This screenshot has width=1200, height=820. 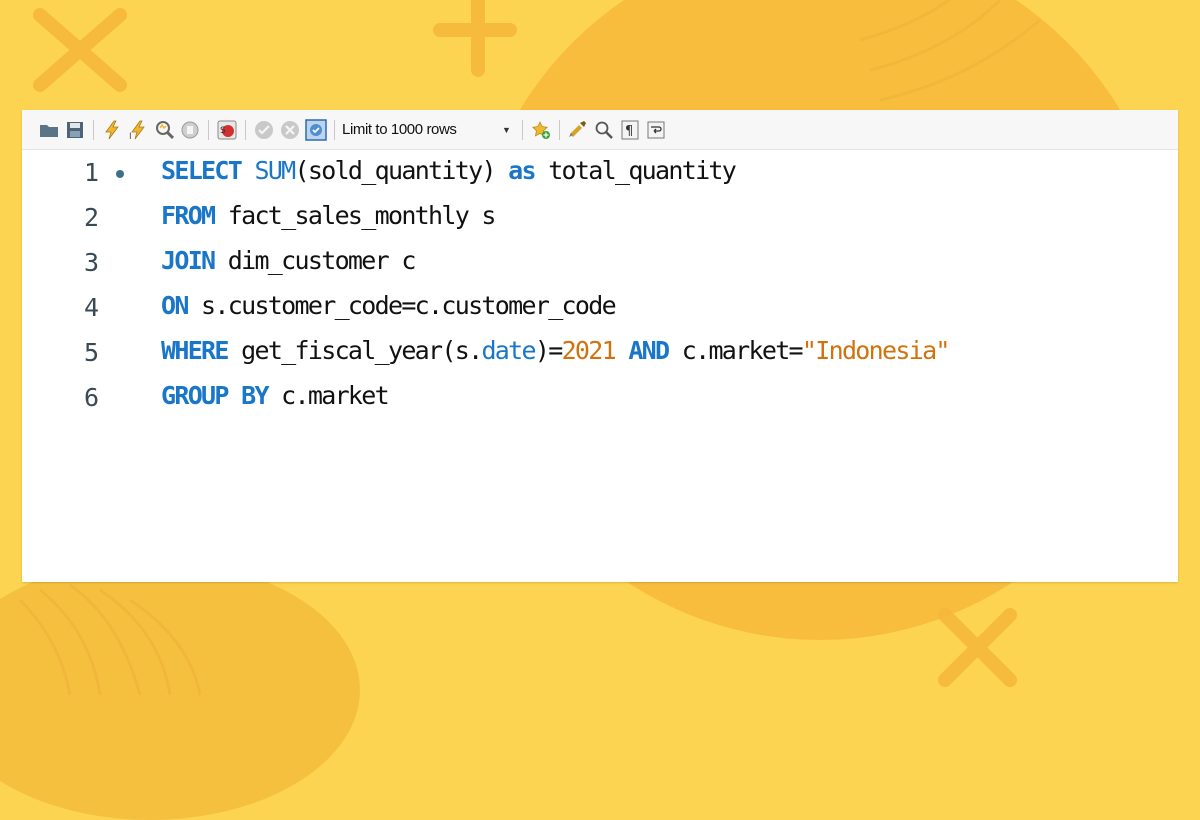 I want to click on token-kw: FROM, so click(x=188, y=215).